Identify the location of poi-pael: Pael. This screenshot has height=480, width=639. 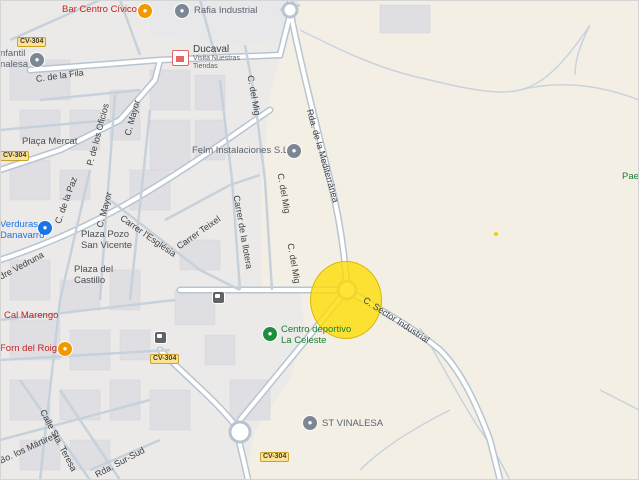
(630, 176).